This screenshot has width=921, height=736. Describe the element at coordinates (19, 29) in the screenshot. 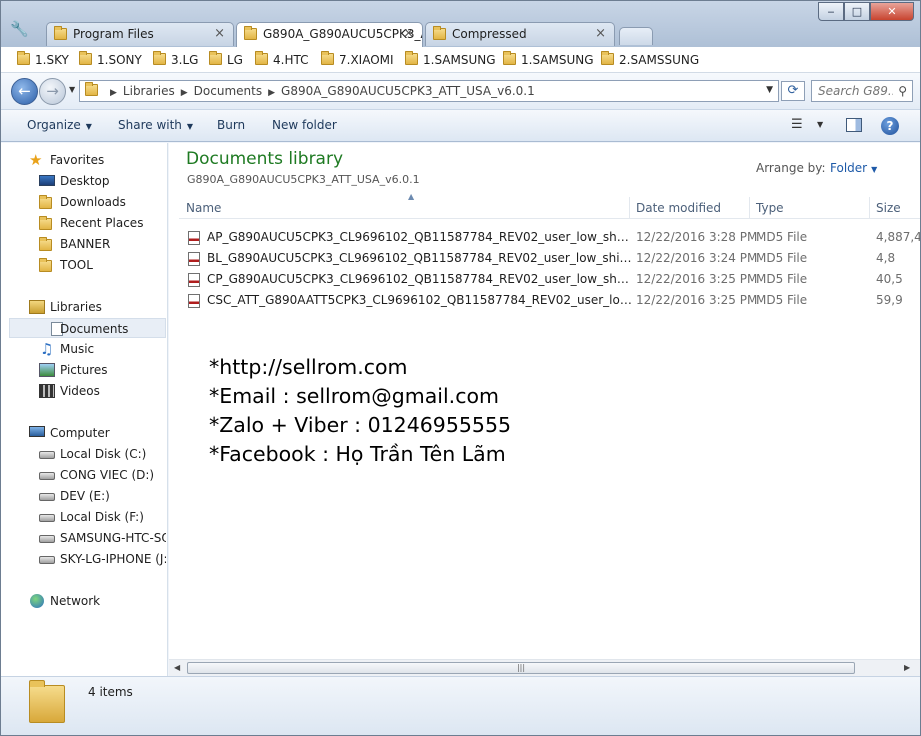

I see `wrench-icon: 🔧` at that location.